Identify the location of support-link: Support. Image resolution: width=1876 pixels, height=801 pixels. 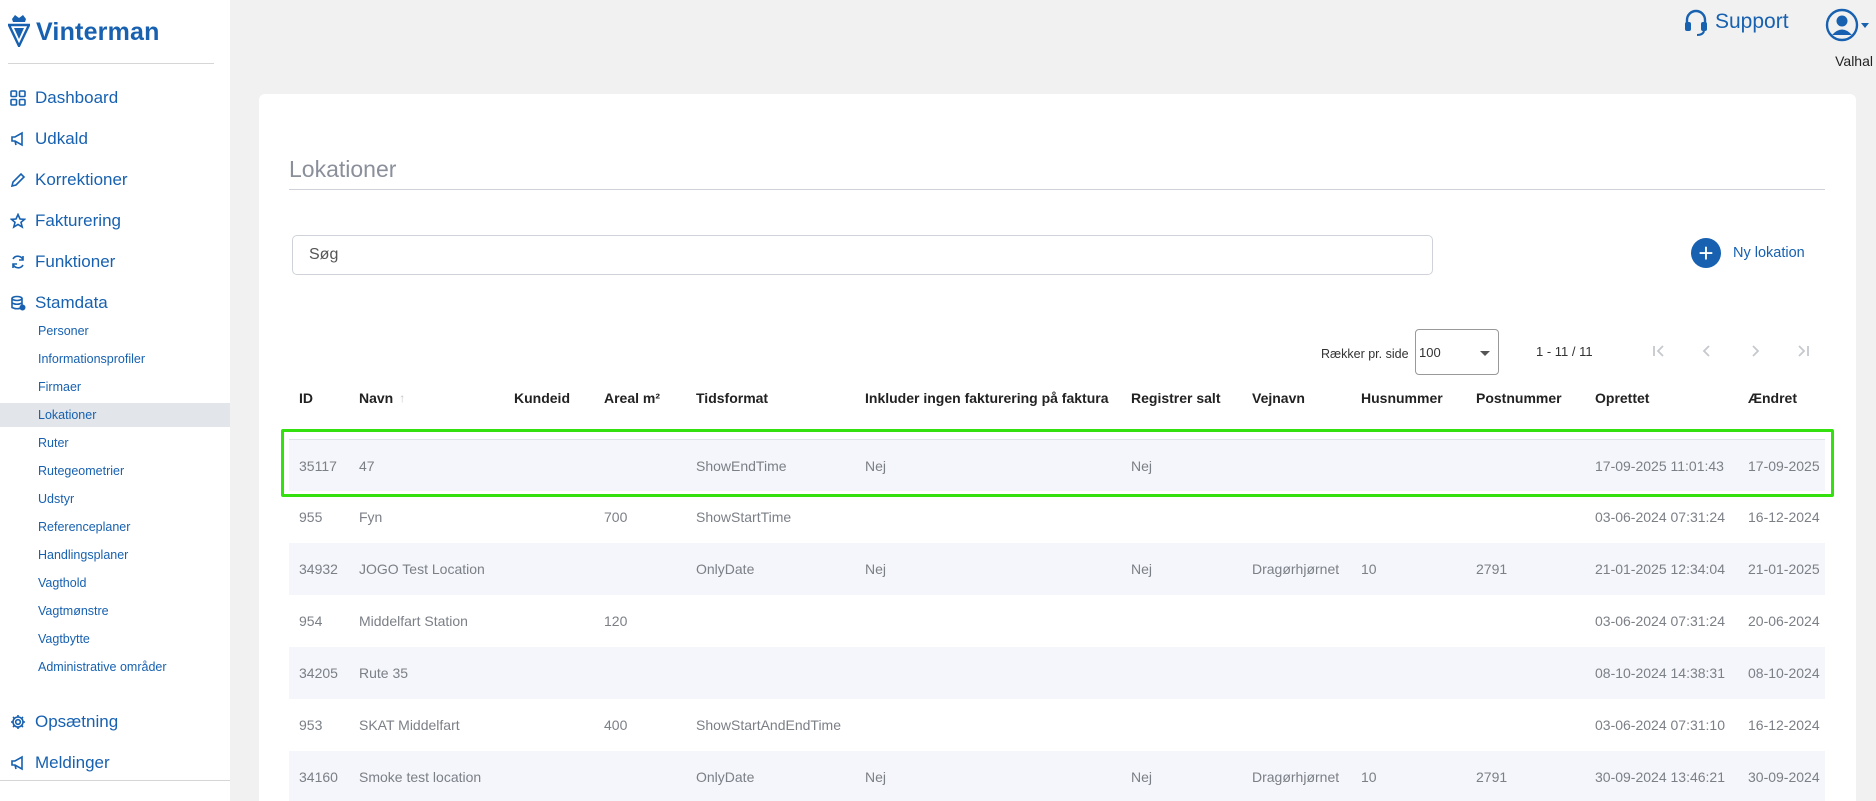
(1736, 22).